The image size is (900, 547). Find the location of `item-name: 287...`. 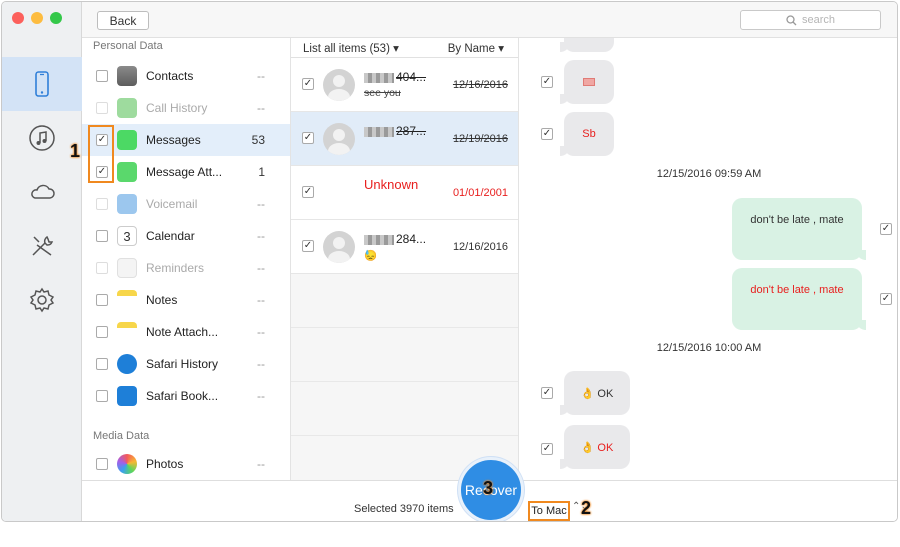

item-name: 287... is located at coordinates (395, 131).